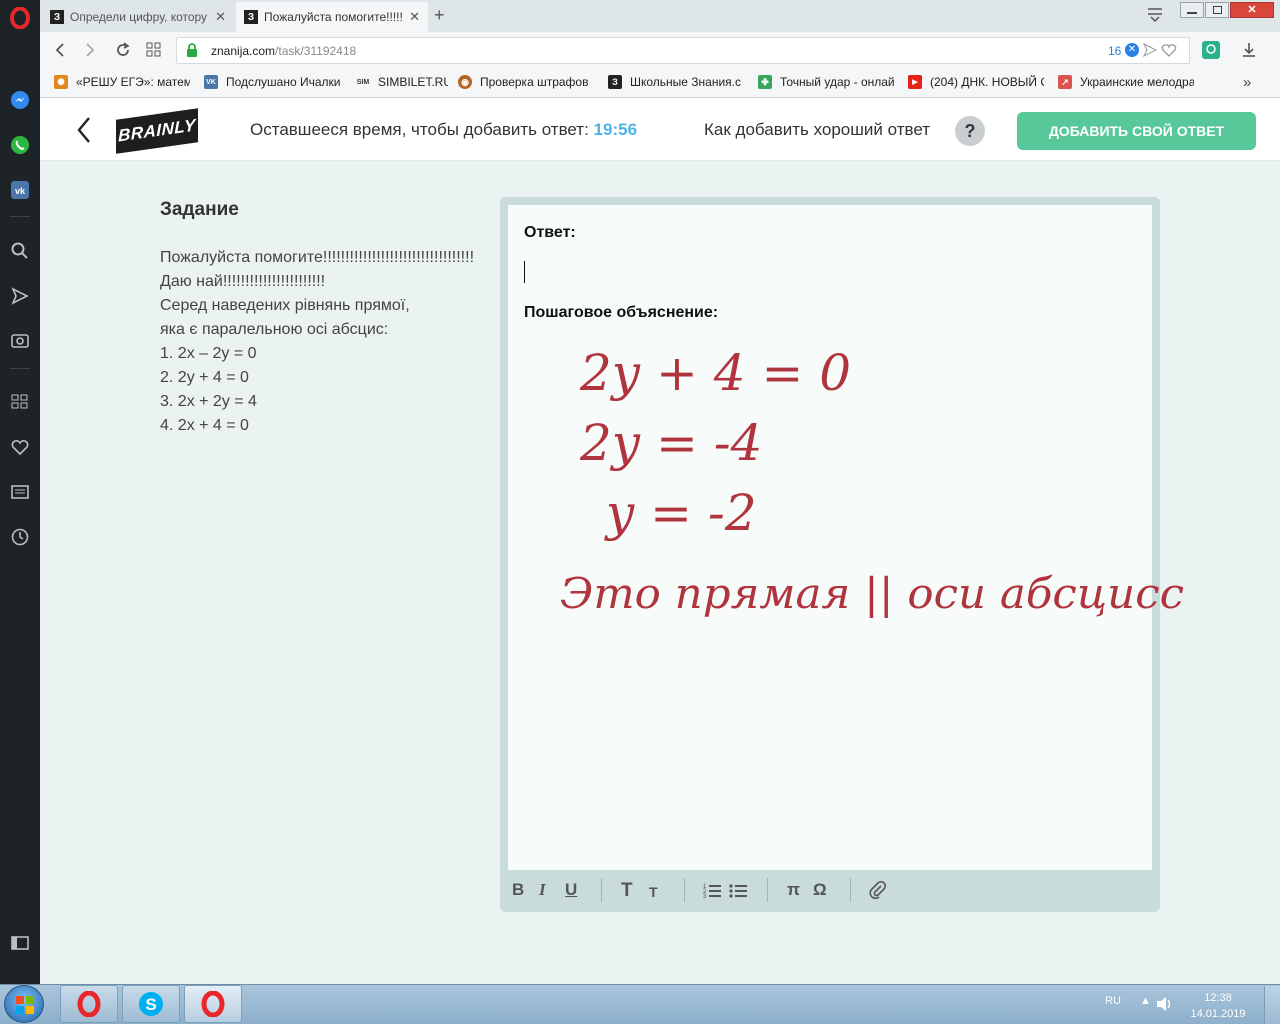 The width and height of the screenshot is (1280, 1024). What do you see at coordinates (680, 513) in the screenshot?
I see `hw-line-3: y = -2` at bounding box center [680, 513].